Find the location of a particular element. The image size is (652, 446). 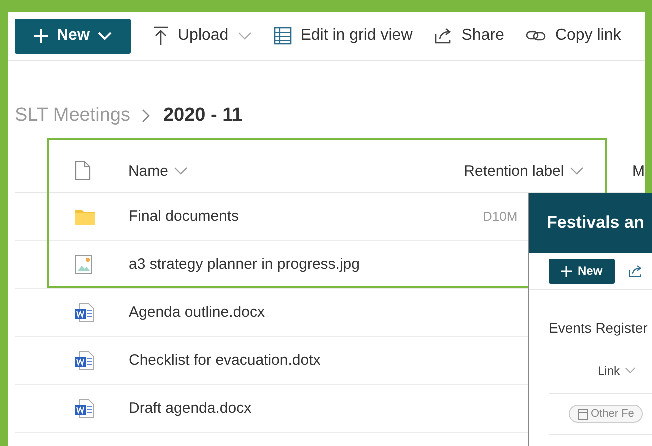

file-name: a3 strategy planner in progress.jpg is located at coordinates (244, 264).